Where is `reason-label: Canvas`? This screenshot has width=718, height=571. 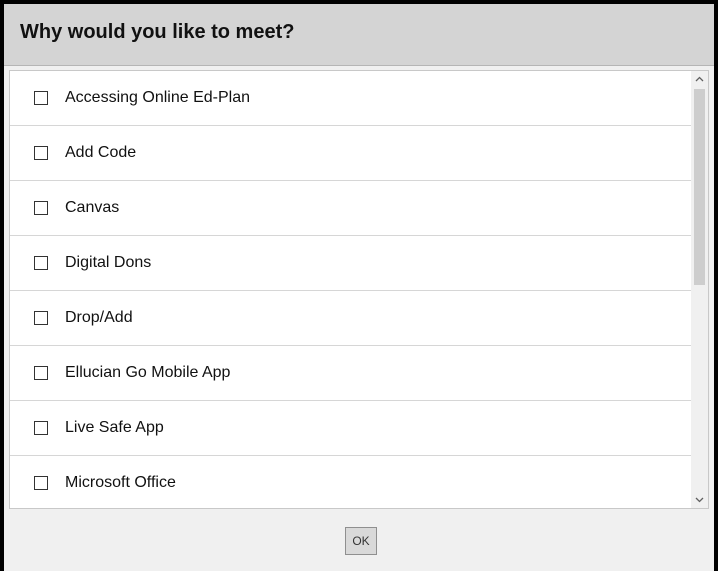
reason-label: Canvas is located at coordinates (92, 207).